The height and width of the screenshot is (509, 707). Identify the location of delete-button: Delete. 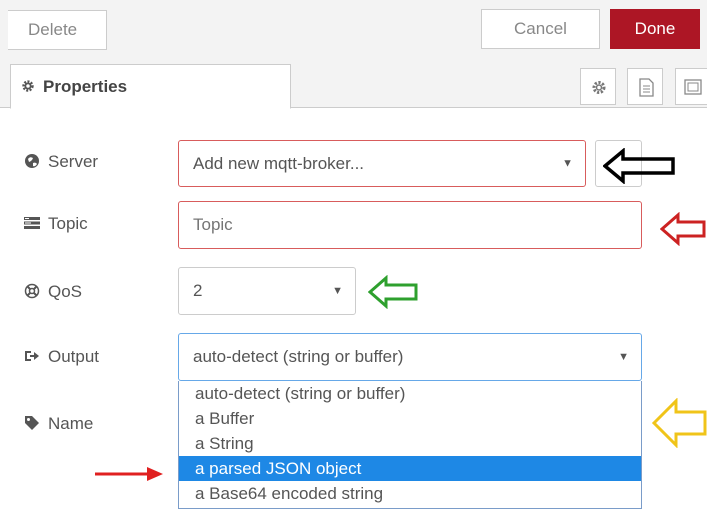
(57, 30).